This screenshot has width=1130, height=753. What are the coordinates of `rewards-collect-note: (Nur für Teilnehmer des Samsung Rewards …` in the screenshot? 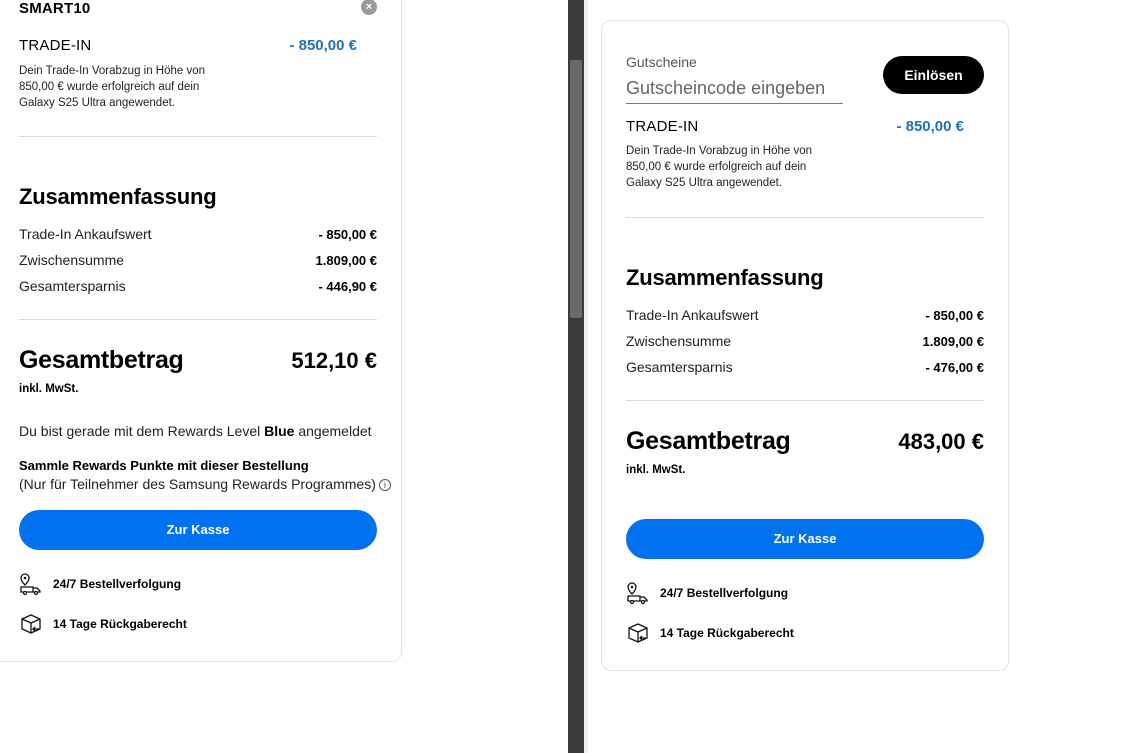 It's located at (205, 484).